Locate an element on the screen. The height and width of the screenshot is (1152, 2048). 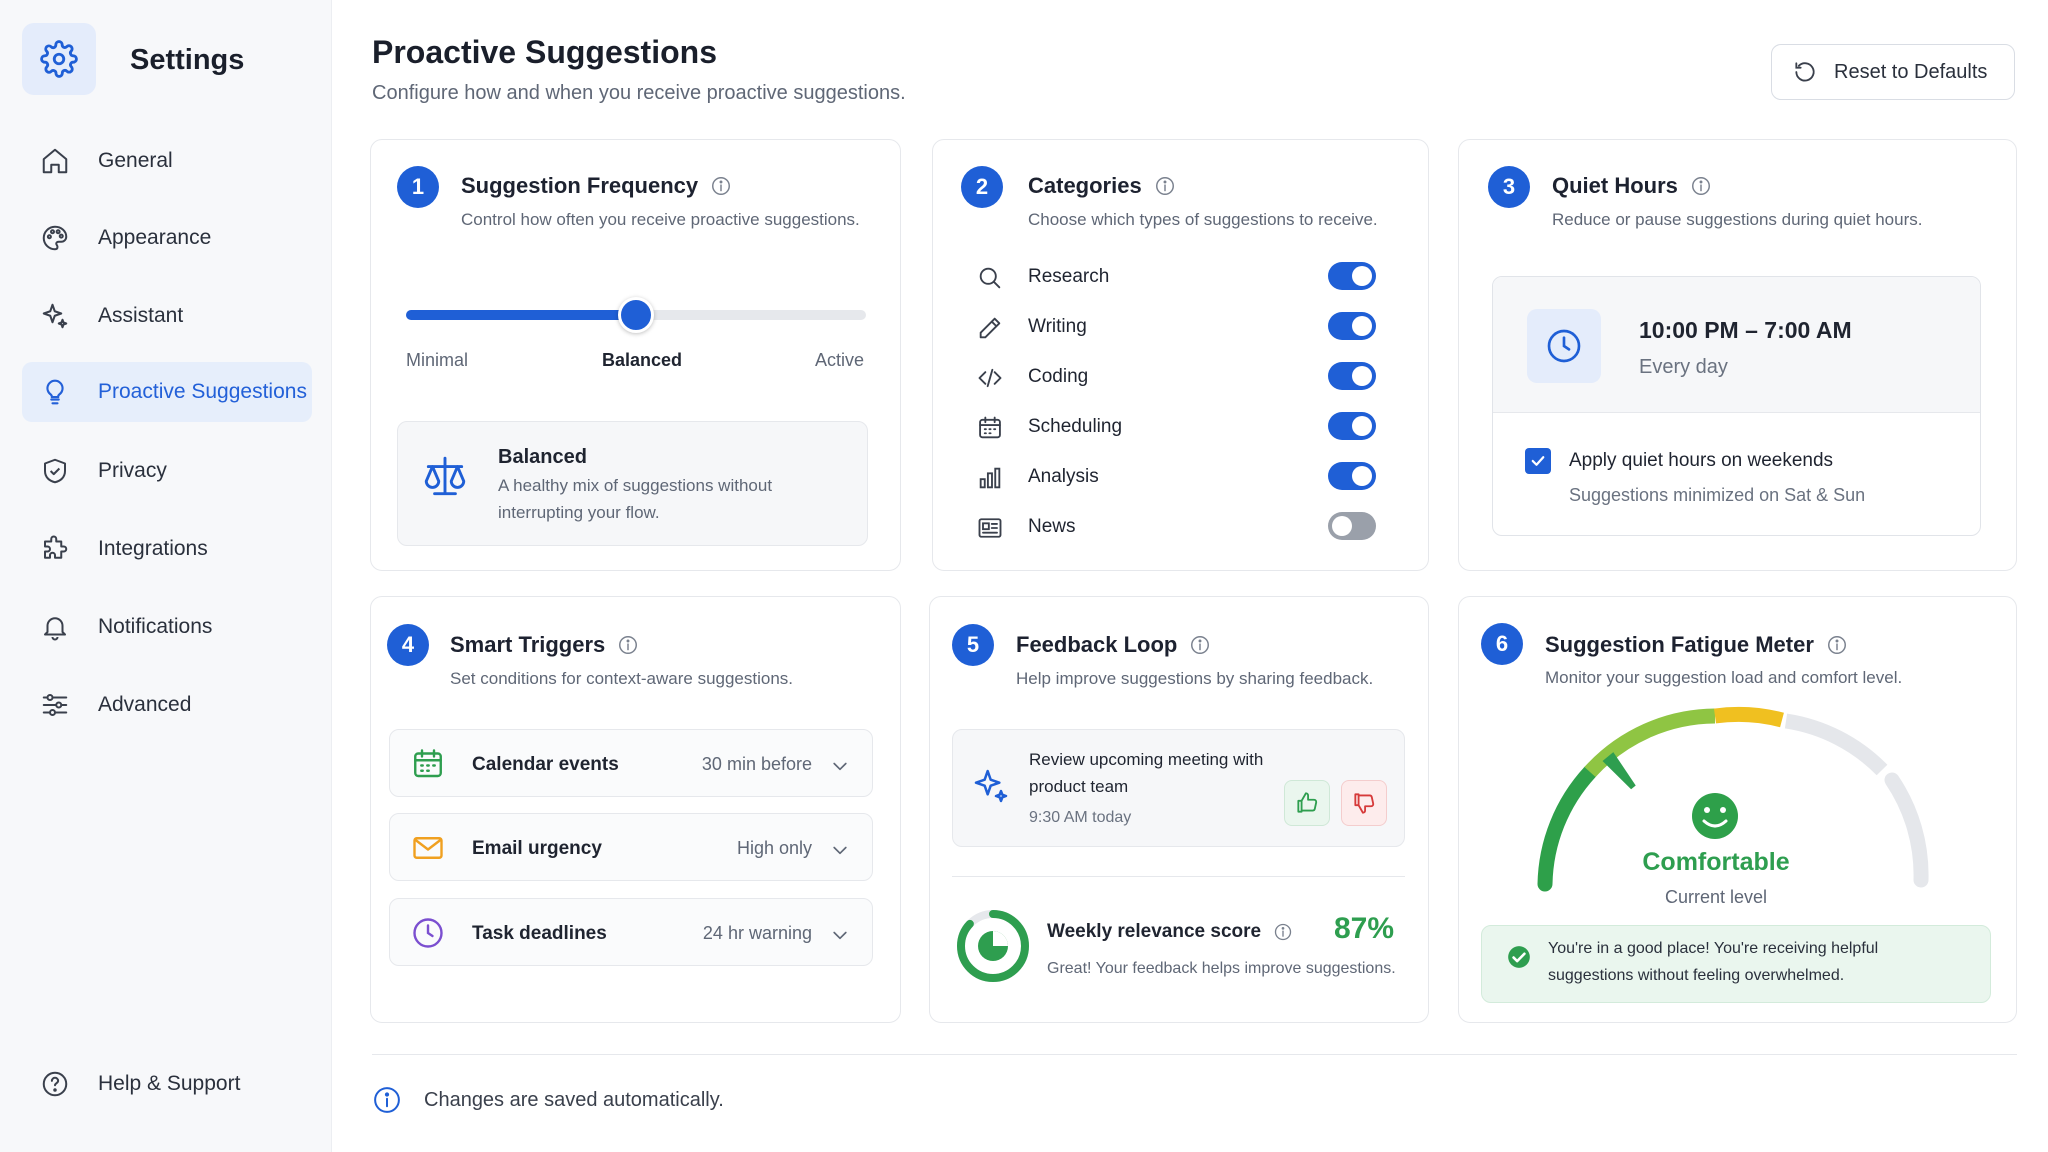
sidebar-item-label: Assistant is located at coordinates (141, 315).